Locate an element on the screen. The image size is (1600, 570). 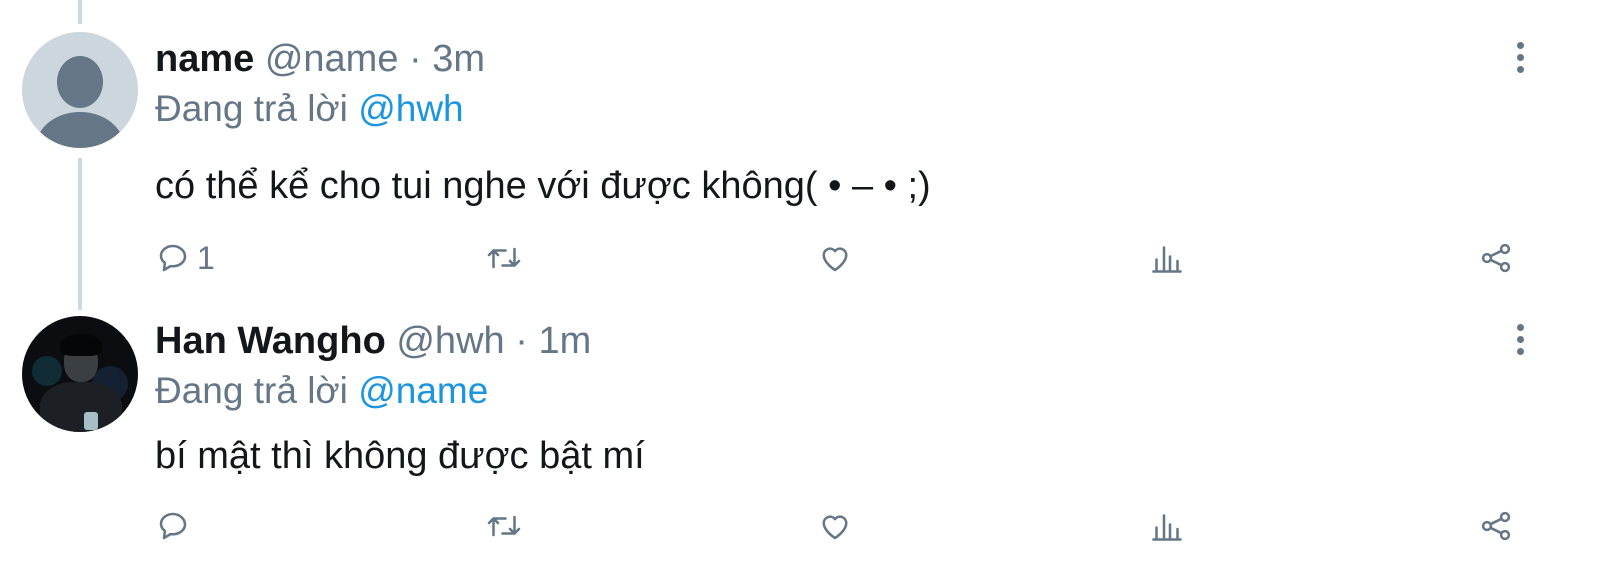
tweet-text: bí mật thì không được bật mí is located at coordinates (400, 456).